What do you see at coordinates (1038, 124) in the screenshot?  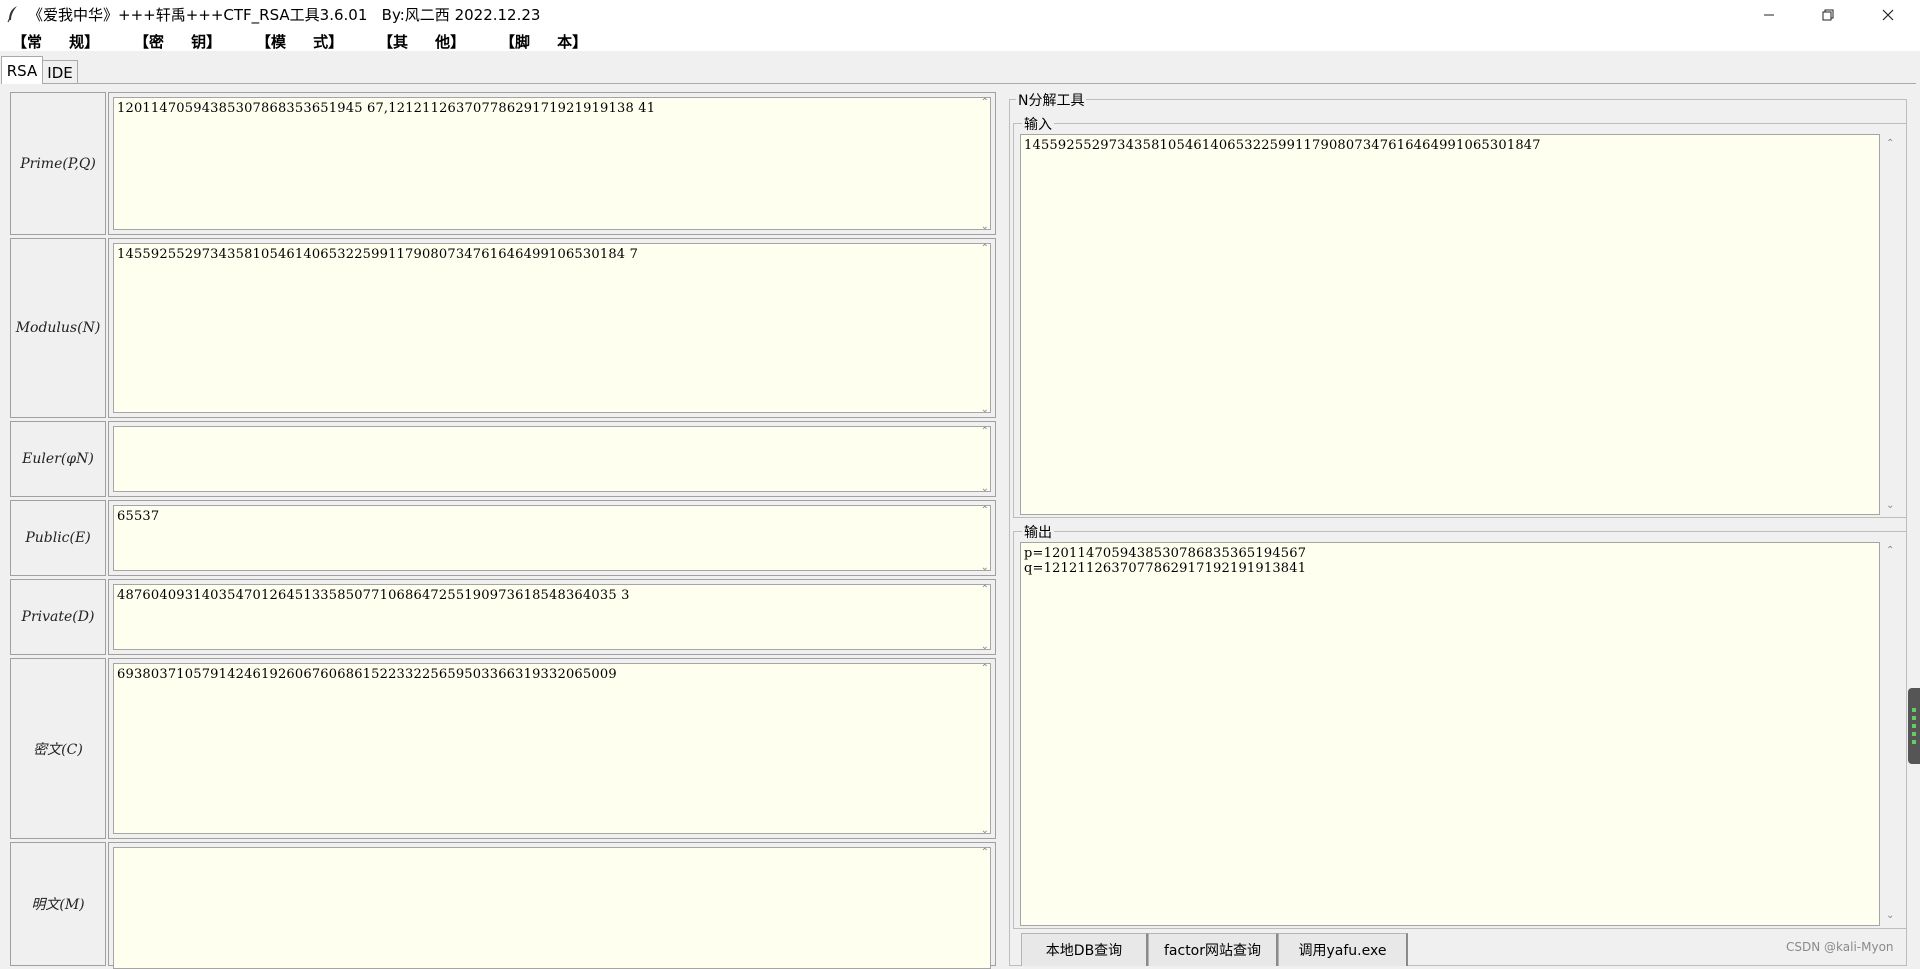 I see `factor-input-title: 输入` at bounding box center [1038, 124].